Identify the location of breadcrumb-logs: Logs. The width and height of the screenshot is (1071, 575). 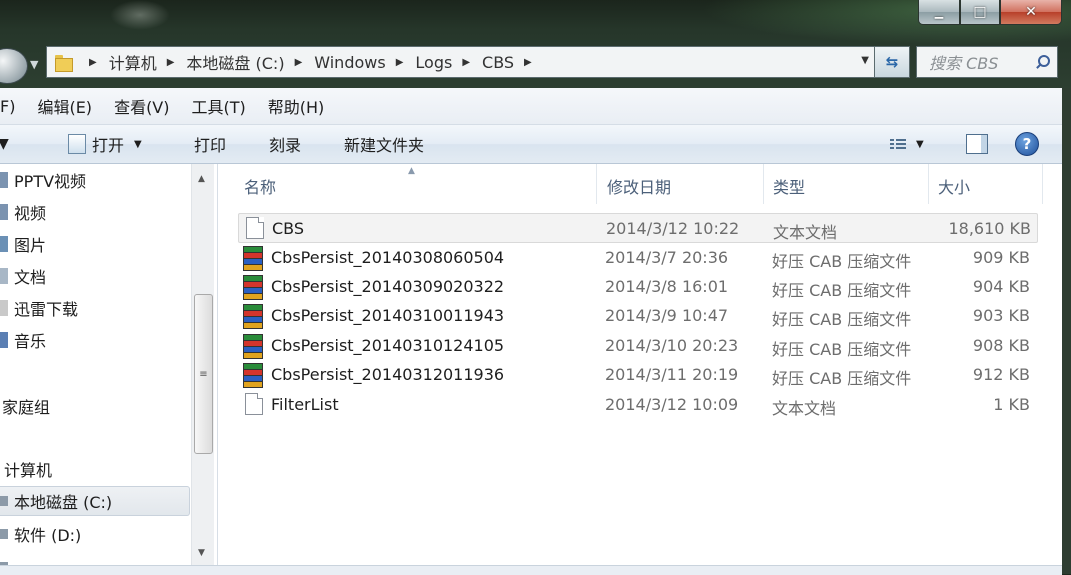
(433, 62).